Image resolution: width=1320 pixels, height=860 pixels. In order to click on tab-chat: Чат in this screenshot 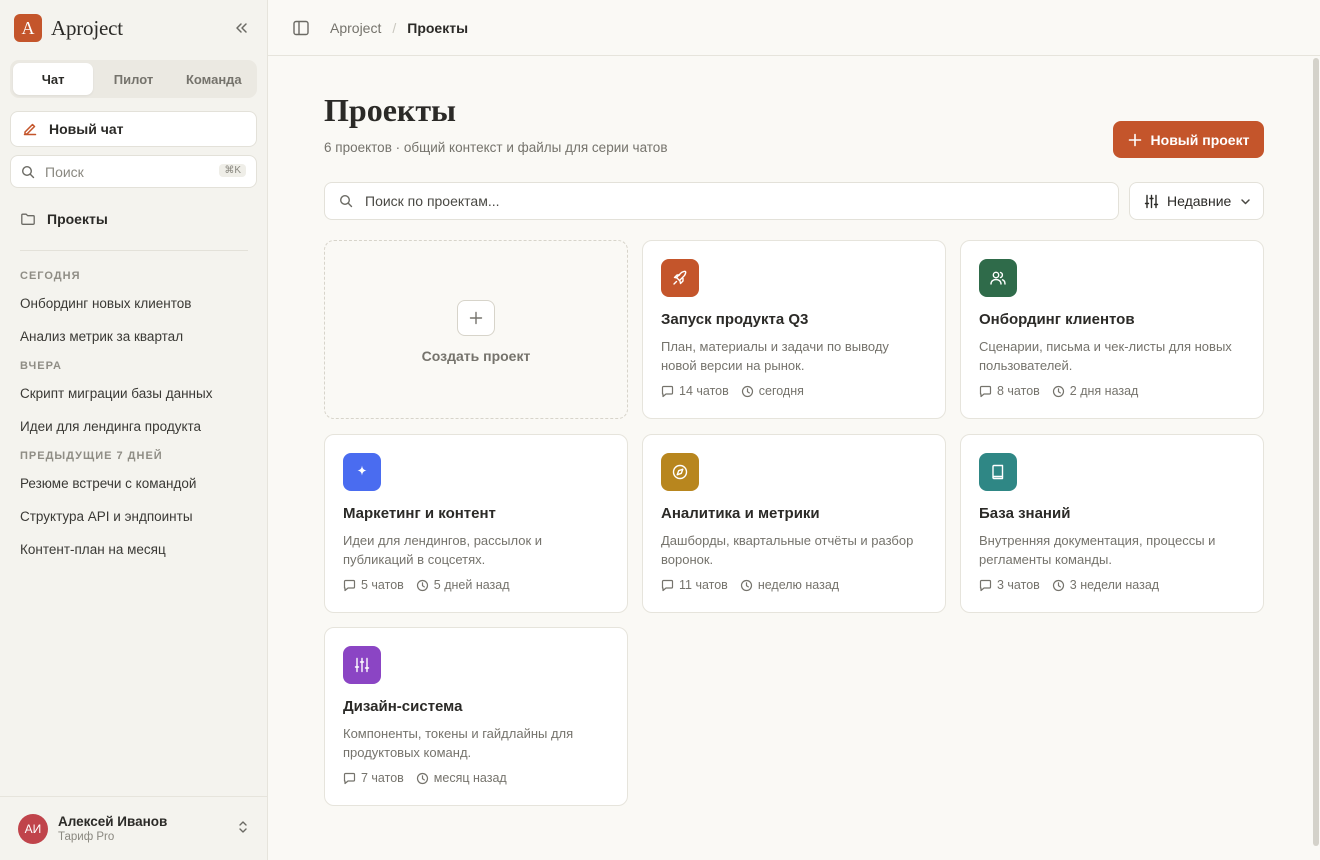, I will do `click(53, 79)`.